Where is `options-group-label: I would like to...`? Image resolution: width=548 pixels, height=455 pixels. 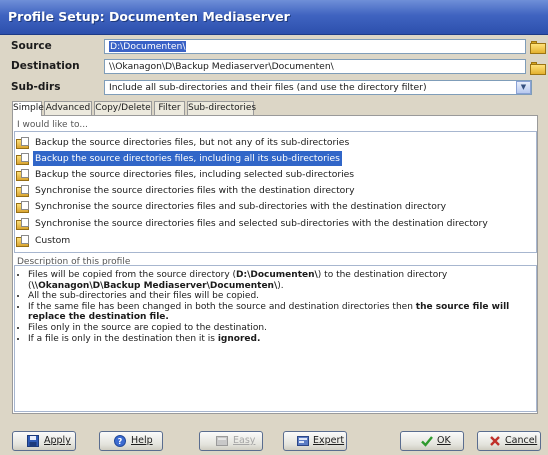
options-group-label: I would like to... is located at coordinates (52, 125).